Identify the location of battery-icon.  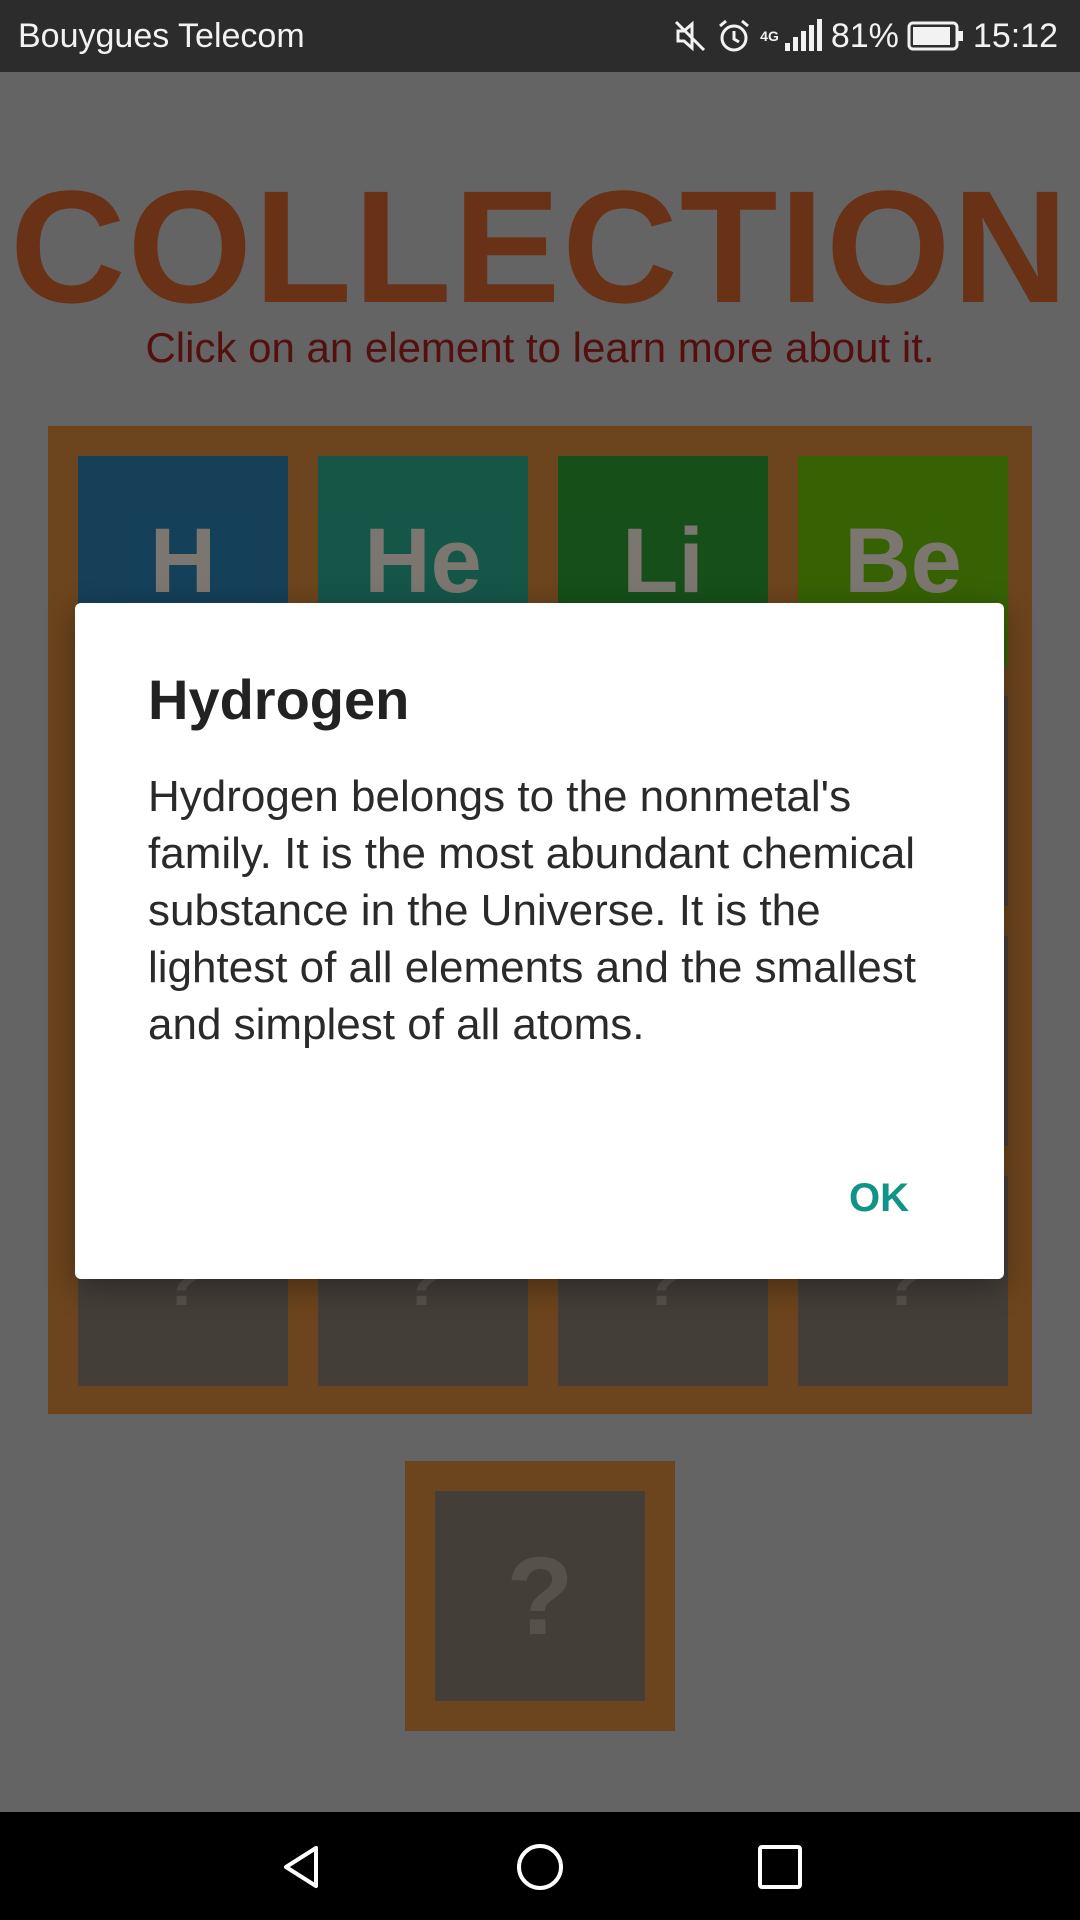
(936, 36).